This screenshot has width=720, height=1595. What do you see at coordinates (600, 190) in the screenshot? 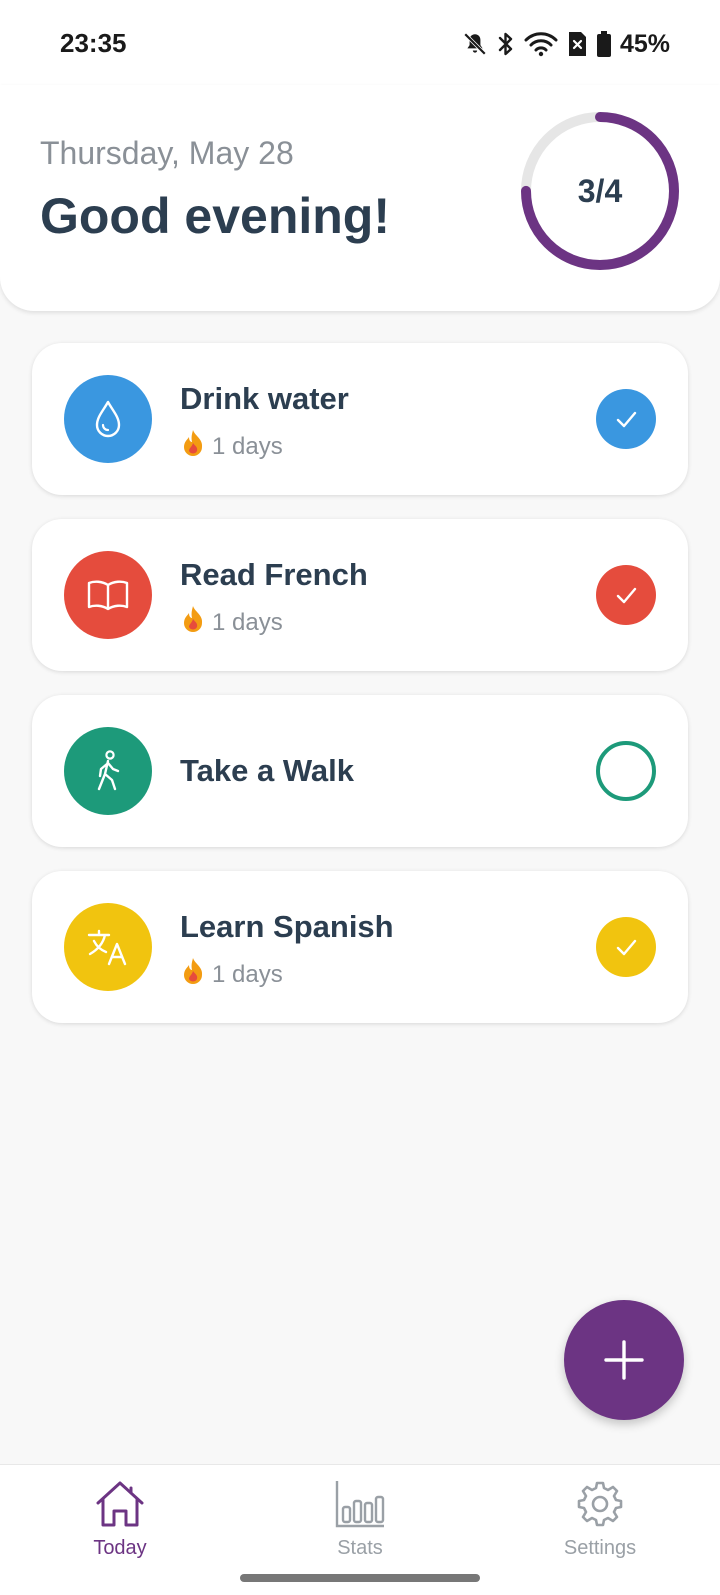
I see `progress-count: 3/4` at bounding box center [600, 190].